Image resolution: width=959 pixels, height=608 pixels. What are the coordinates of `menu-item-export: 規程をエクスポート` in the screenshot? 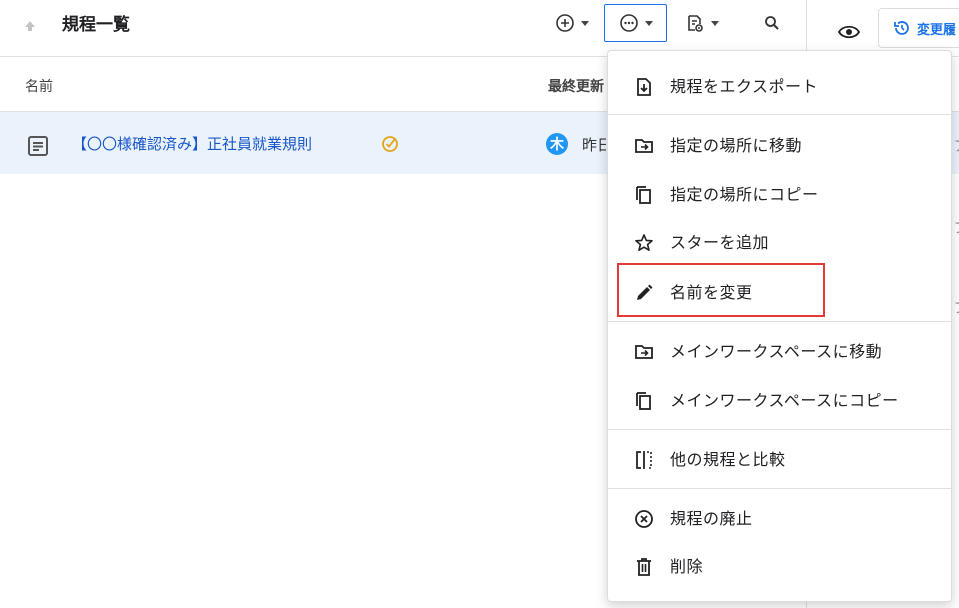 It's located at (779, 87).